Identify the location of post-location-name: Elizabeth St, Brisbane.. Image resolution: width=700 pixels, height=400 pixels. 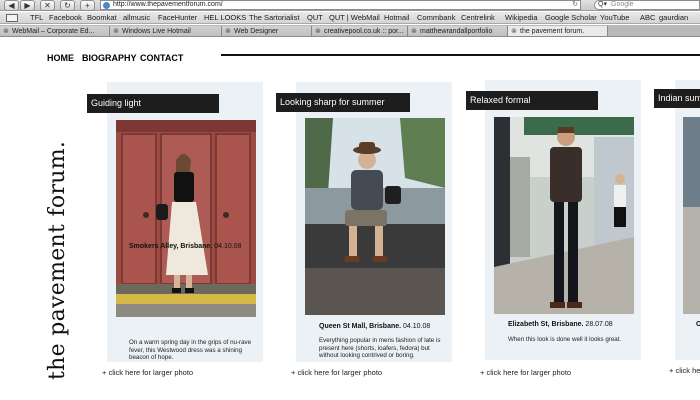
(546, 324).